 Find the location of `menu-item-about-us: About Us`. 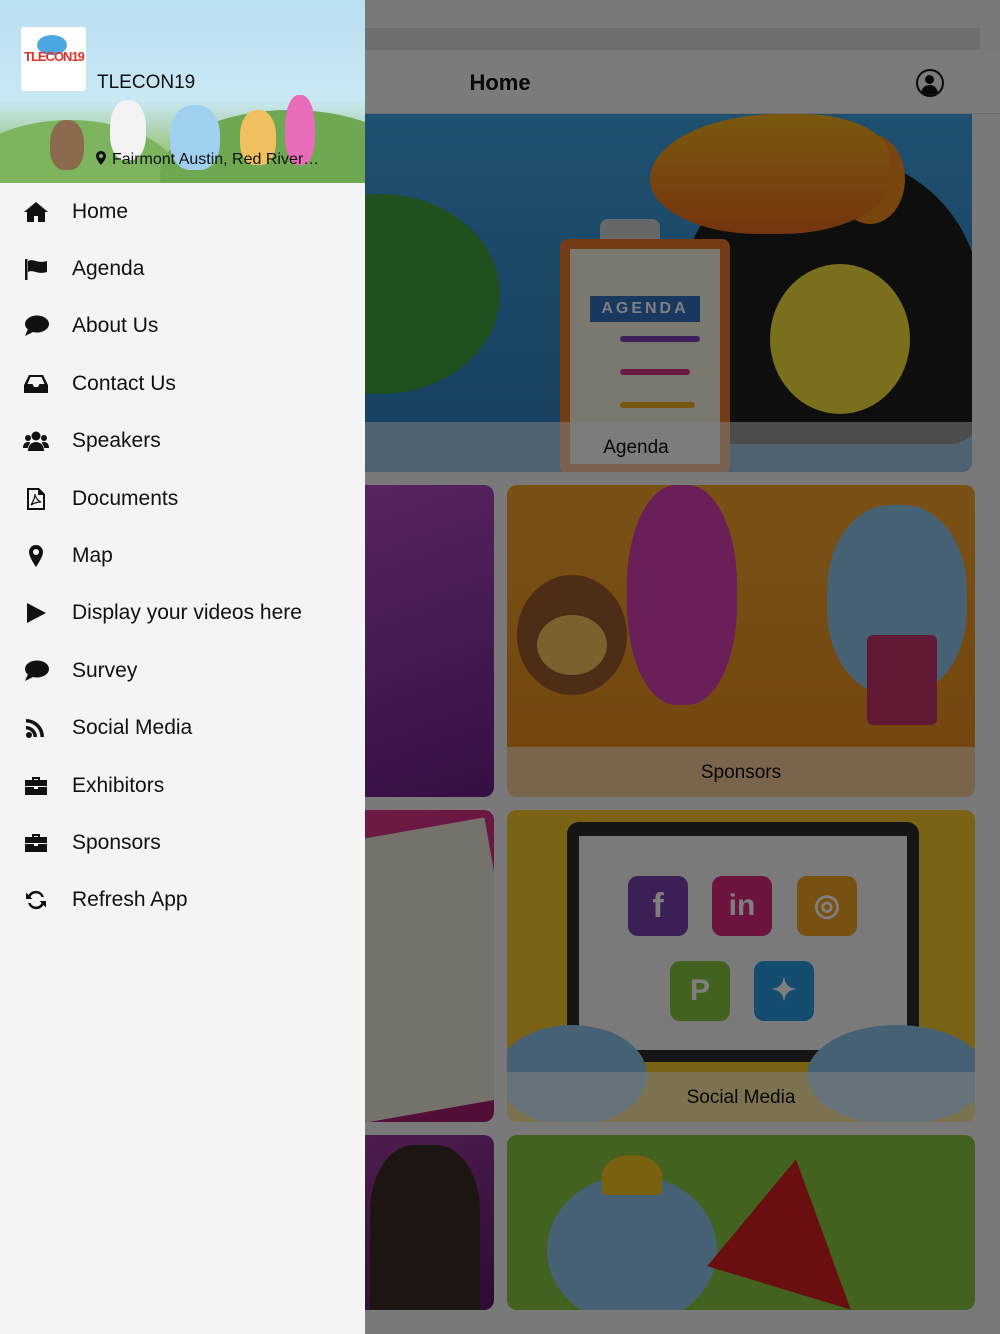

menu-item-about-us: About Us is located at coordinates (182, 326).